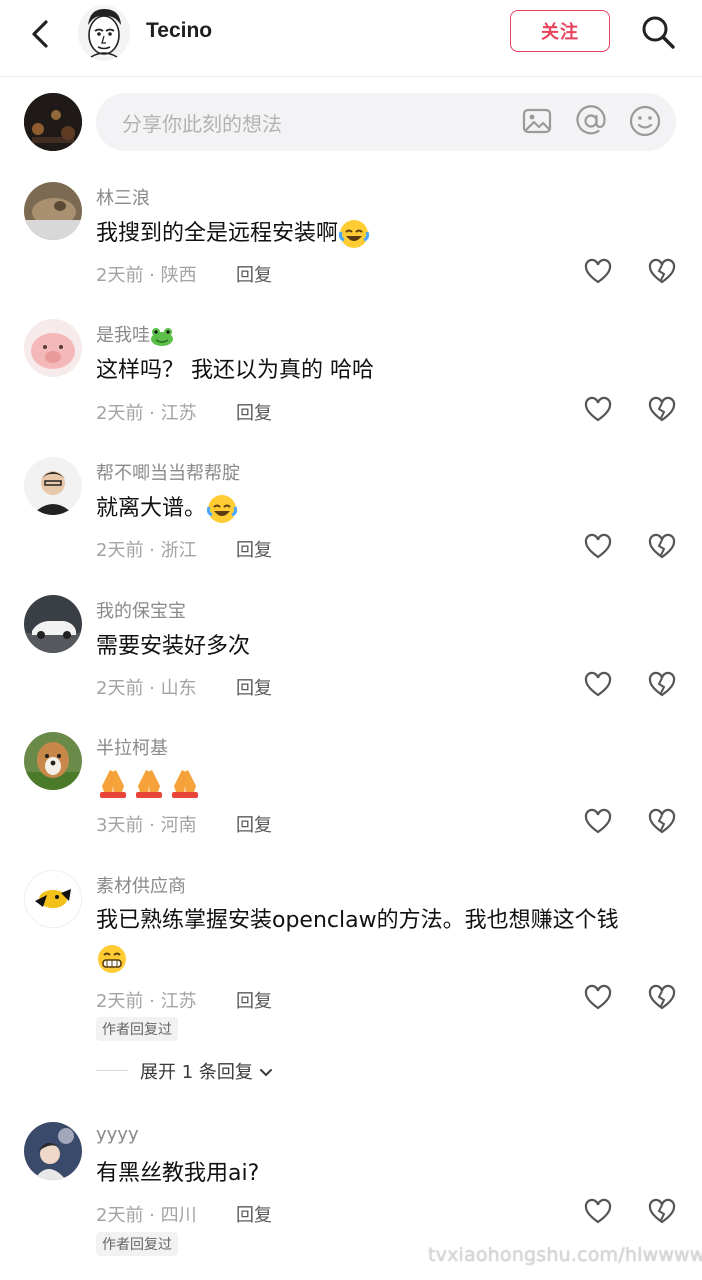 Image resolution: width=702 pixels, height=1280 pixels. Describe the element at coordinates (146, 550) in the screenshot. I see `comment-meta: 2天前 · 浙江` at that location.